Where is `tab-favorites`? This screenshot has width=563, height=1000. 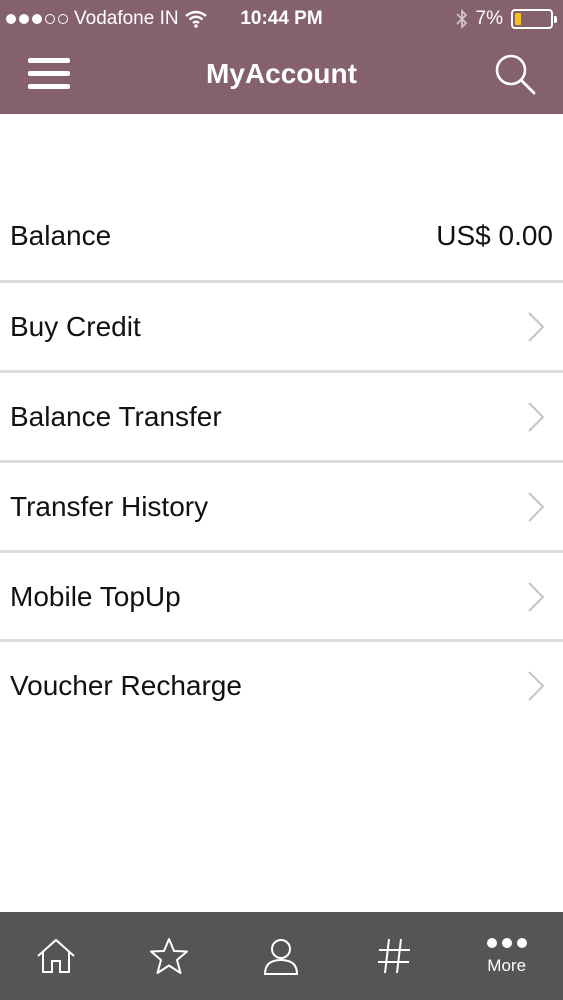
tab-favorites is located at coordinates (169, 956).